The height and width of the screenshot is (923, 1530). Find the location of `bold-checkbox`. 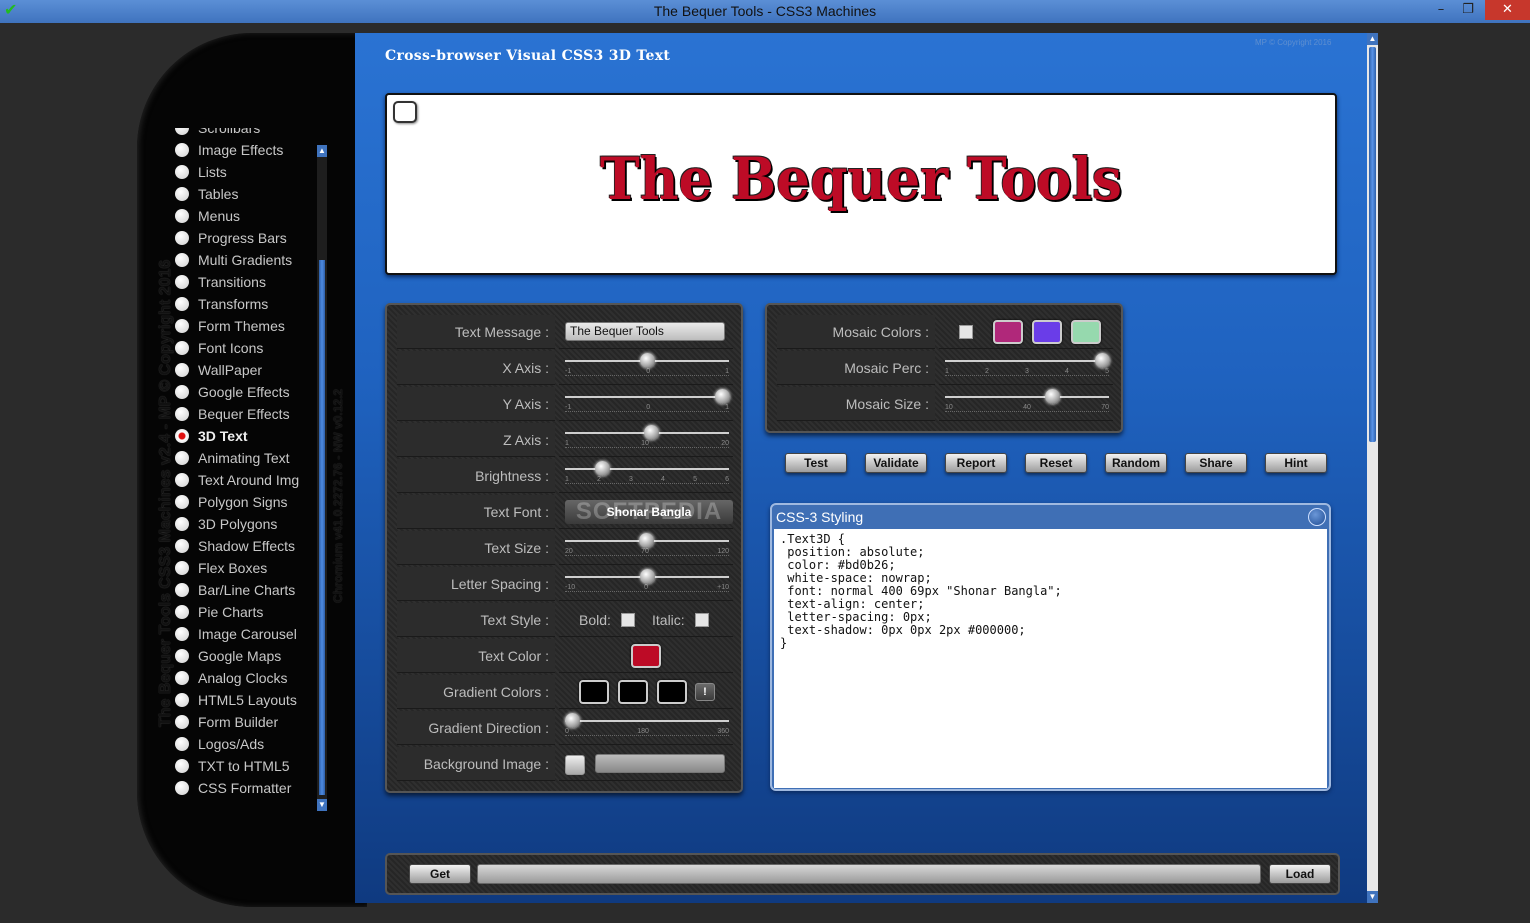

bold-checkbox is located at coordinates (628, 620).